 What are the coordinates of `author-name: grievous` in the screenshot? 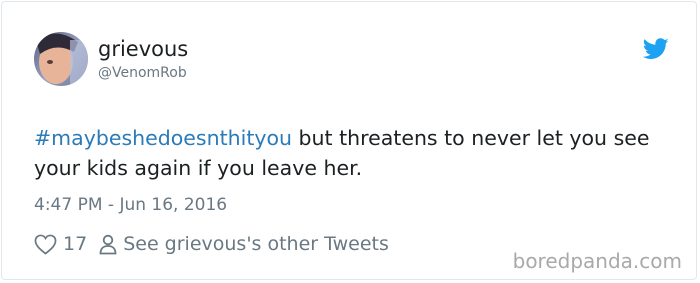 It's located at (143, 49).